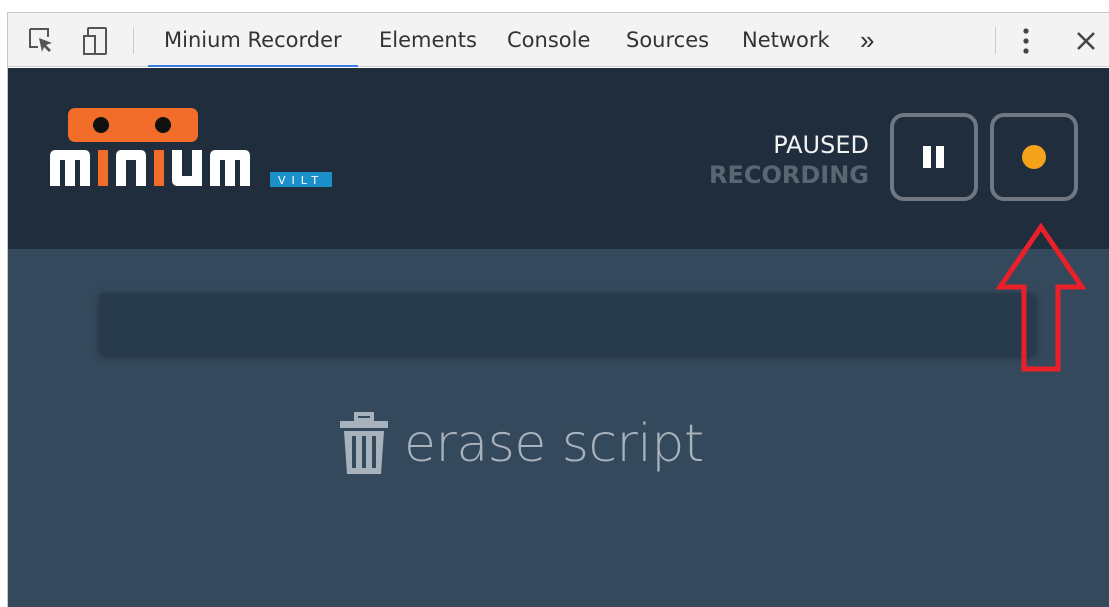 Image resolution: width=1109 pixels, height=607 pixels. Describe the element at coordinates (96, 43) in the screenshot. I see `device-toolbar-icon` at that location.